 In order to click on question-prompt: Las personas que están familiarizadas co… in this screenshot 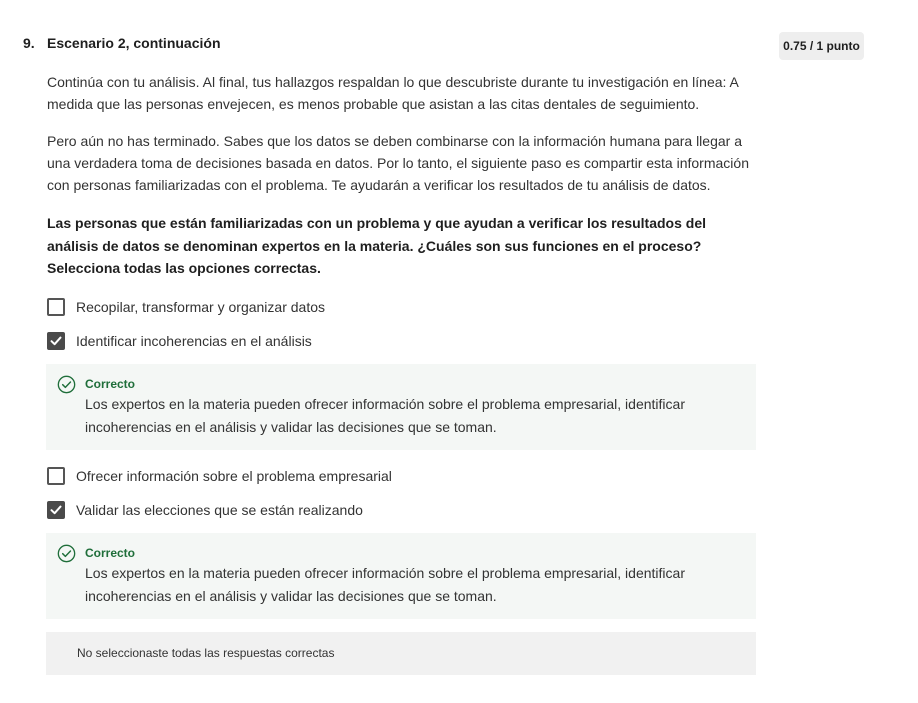, I will do `click(376, 245)`.